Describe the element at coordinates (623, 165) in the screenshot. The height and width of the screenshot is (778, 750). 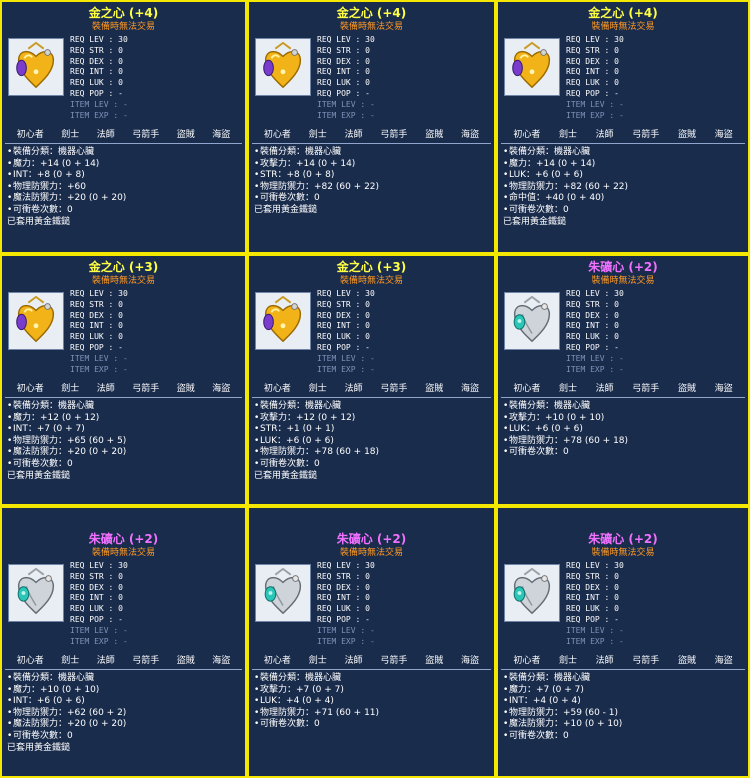
I see `stat-line: •魔力：+14 (0 + 14)` at that location.